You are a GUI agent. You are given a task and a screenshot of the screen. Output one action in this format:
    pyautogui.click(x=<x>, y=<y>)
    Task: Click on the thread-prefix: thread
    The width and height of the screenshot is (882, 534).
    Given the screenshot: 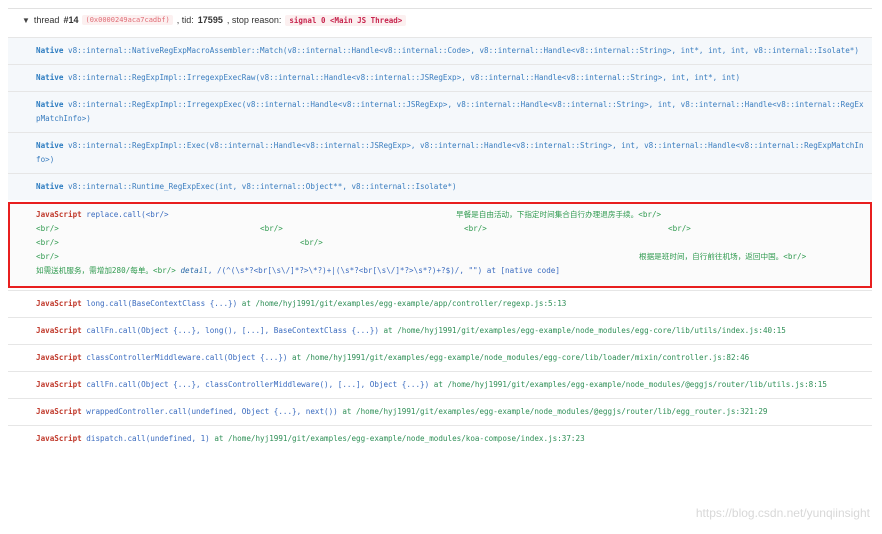 What is the action you would take?
    pyautogui.click(x=46, y=20)
    